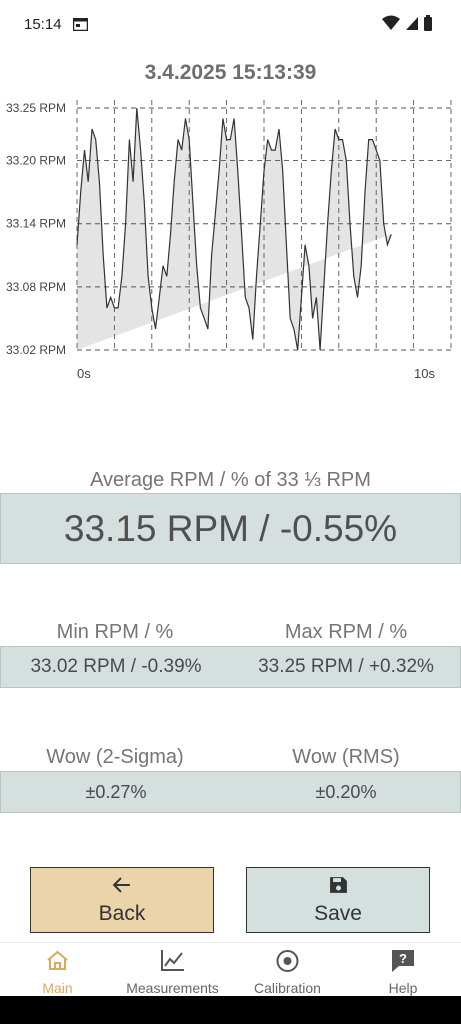 The height and width of the screenshot is (1024, 461). I want to click on help-icon: ?, so click(403, 961).